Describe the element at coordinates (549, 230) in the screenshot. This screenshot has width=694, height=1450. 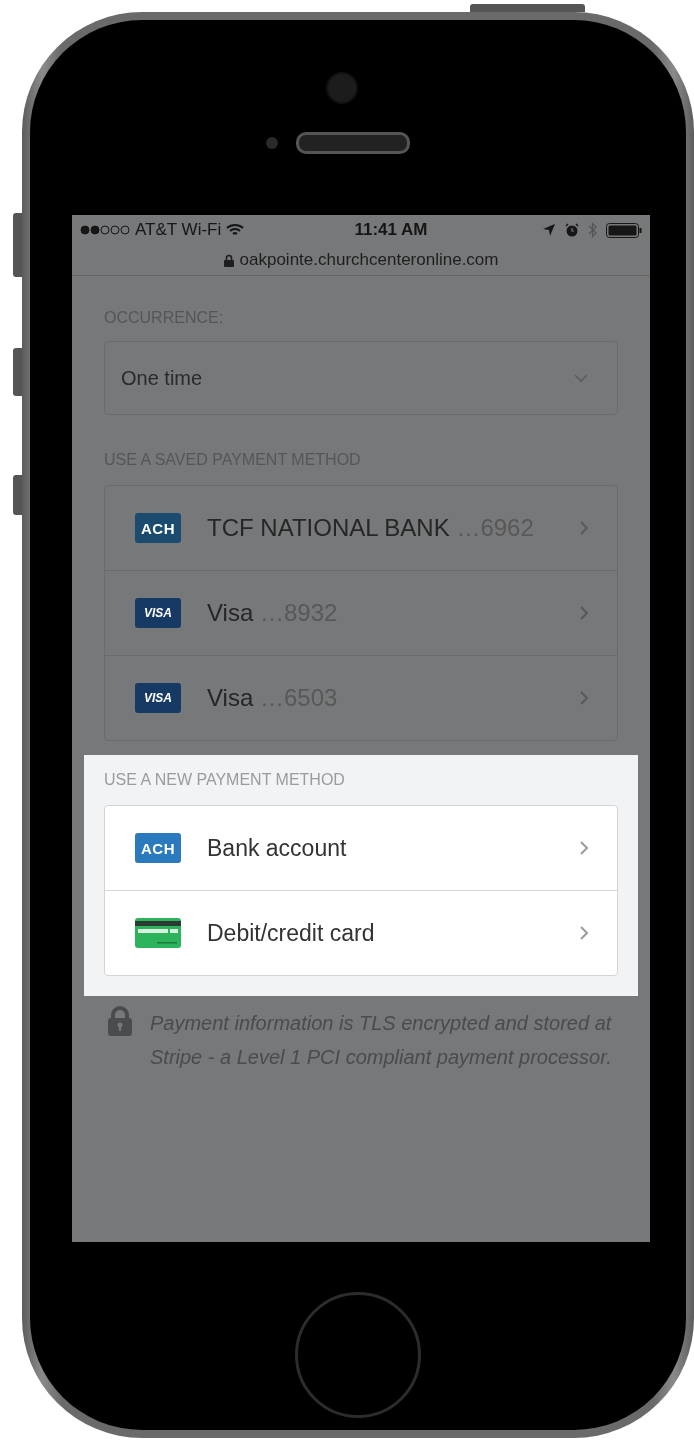
I see `location-arrow-icon` at that location.